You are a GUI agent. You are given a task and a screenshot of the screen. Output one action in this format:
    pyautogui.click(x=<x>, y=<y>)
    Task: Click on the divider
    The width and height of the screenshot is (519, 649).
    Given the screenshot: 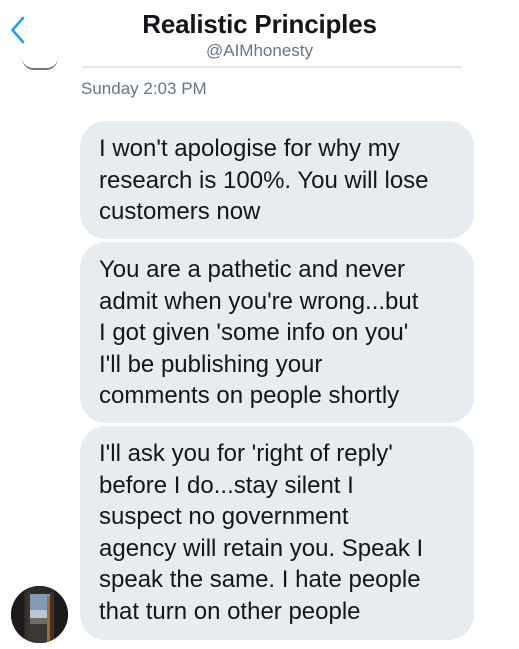 What is the action you would take?
    pyautogui.click(x=272, y=67)
    